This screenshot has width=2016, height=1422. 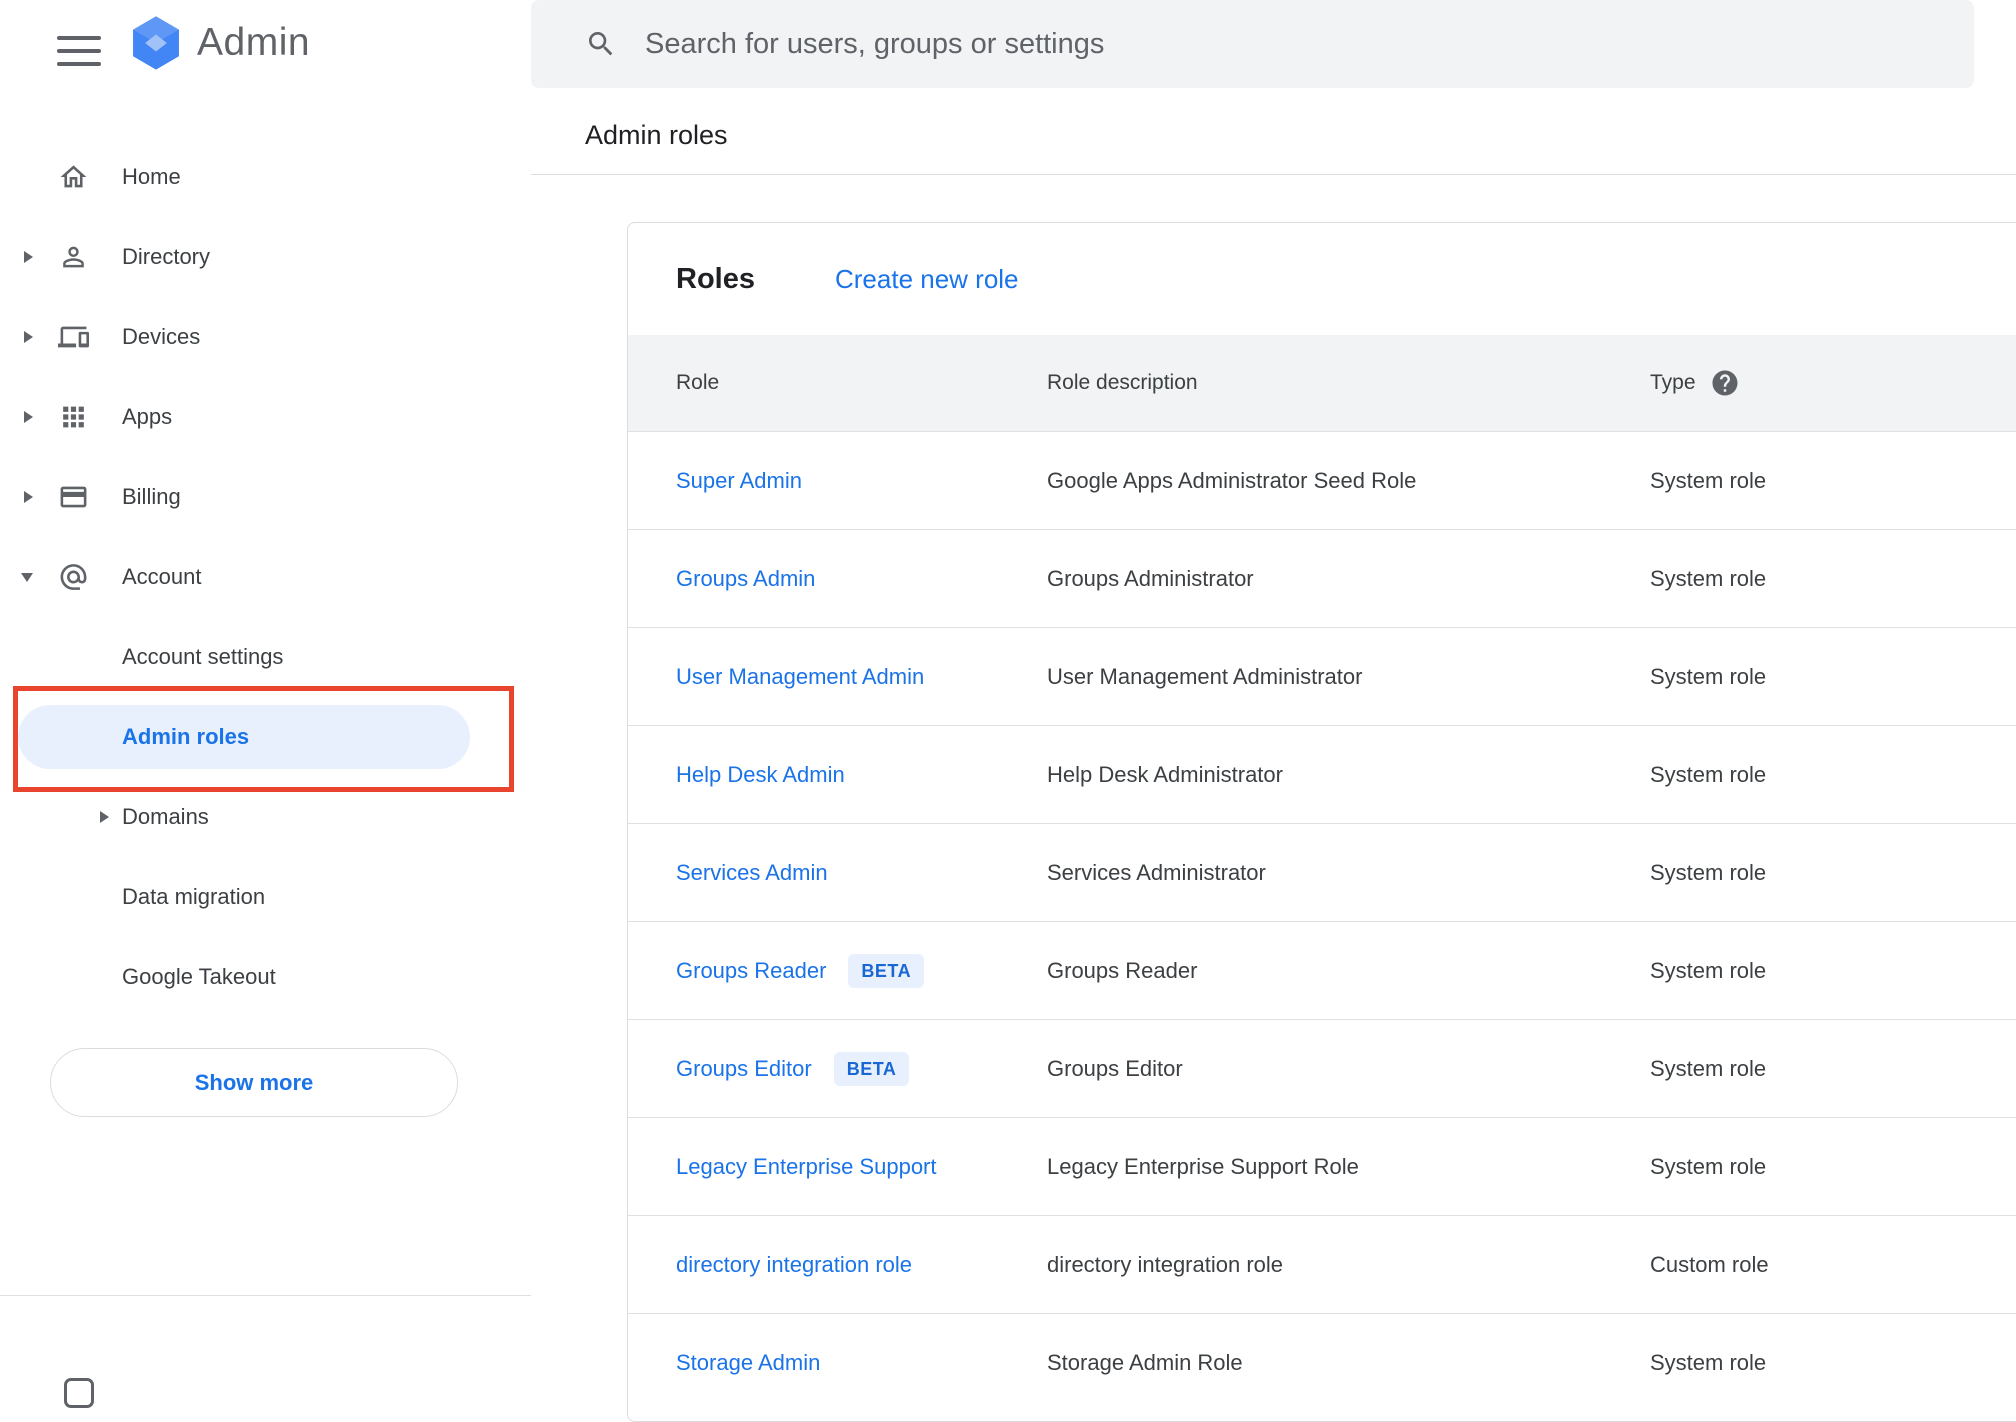 What do you see at coordinates (1322, 383) in the screenshot?
I see `table-header-row: Role Role description Type` at bounding box center [1322, 383].